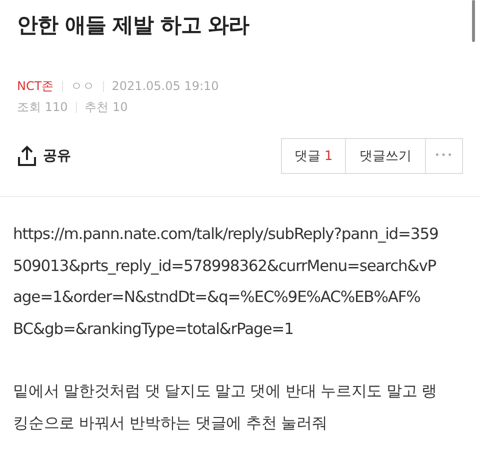 The height and width of the screenshot is (468, 480). Describe the element at coordinates (170, 423) in the screenshot. I see `body-text-line: 킹순으로 바꿔서 반박하는 댓글에 추천 눌러줘` at that location.